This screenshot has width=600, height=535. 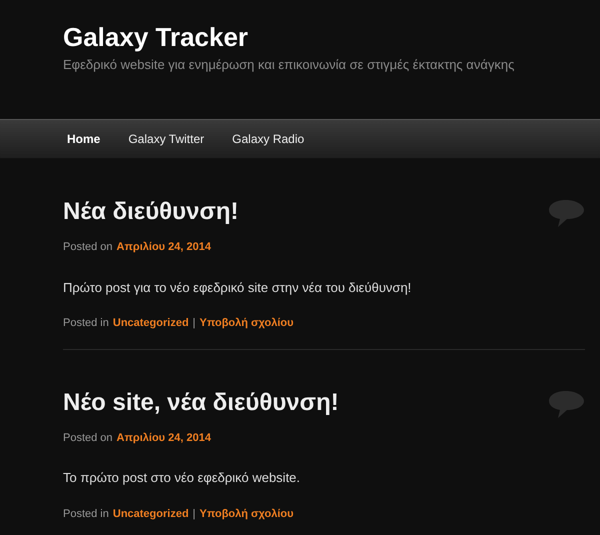 I want to click on post-title: Νέο site, νέα διεύθυνση!, so click(x=201, y=403).